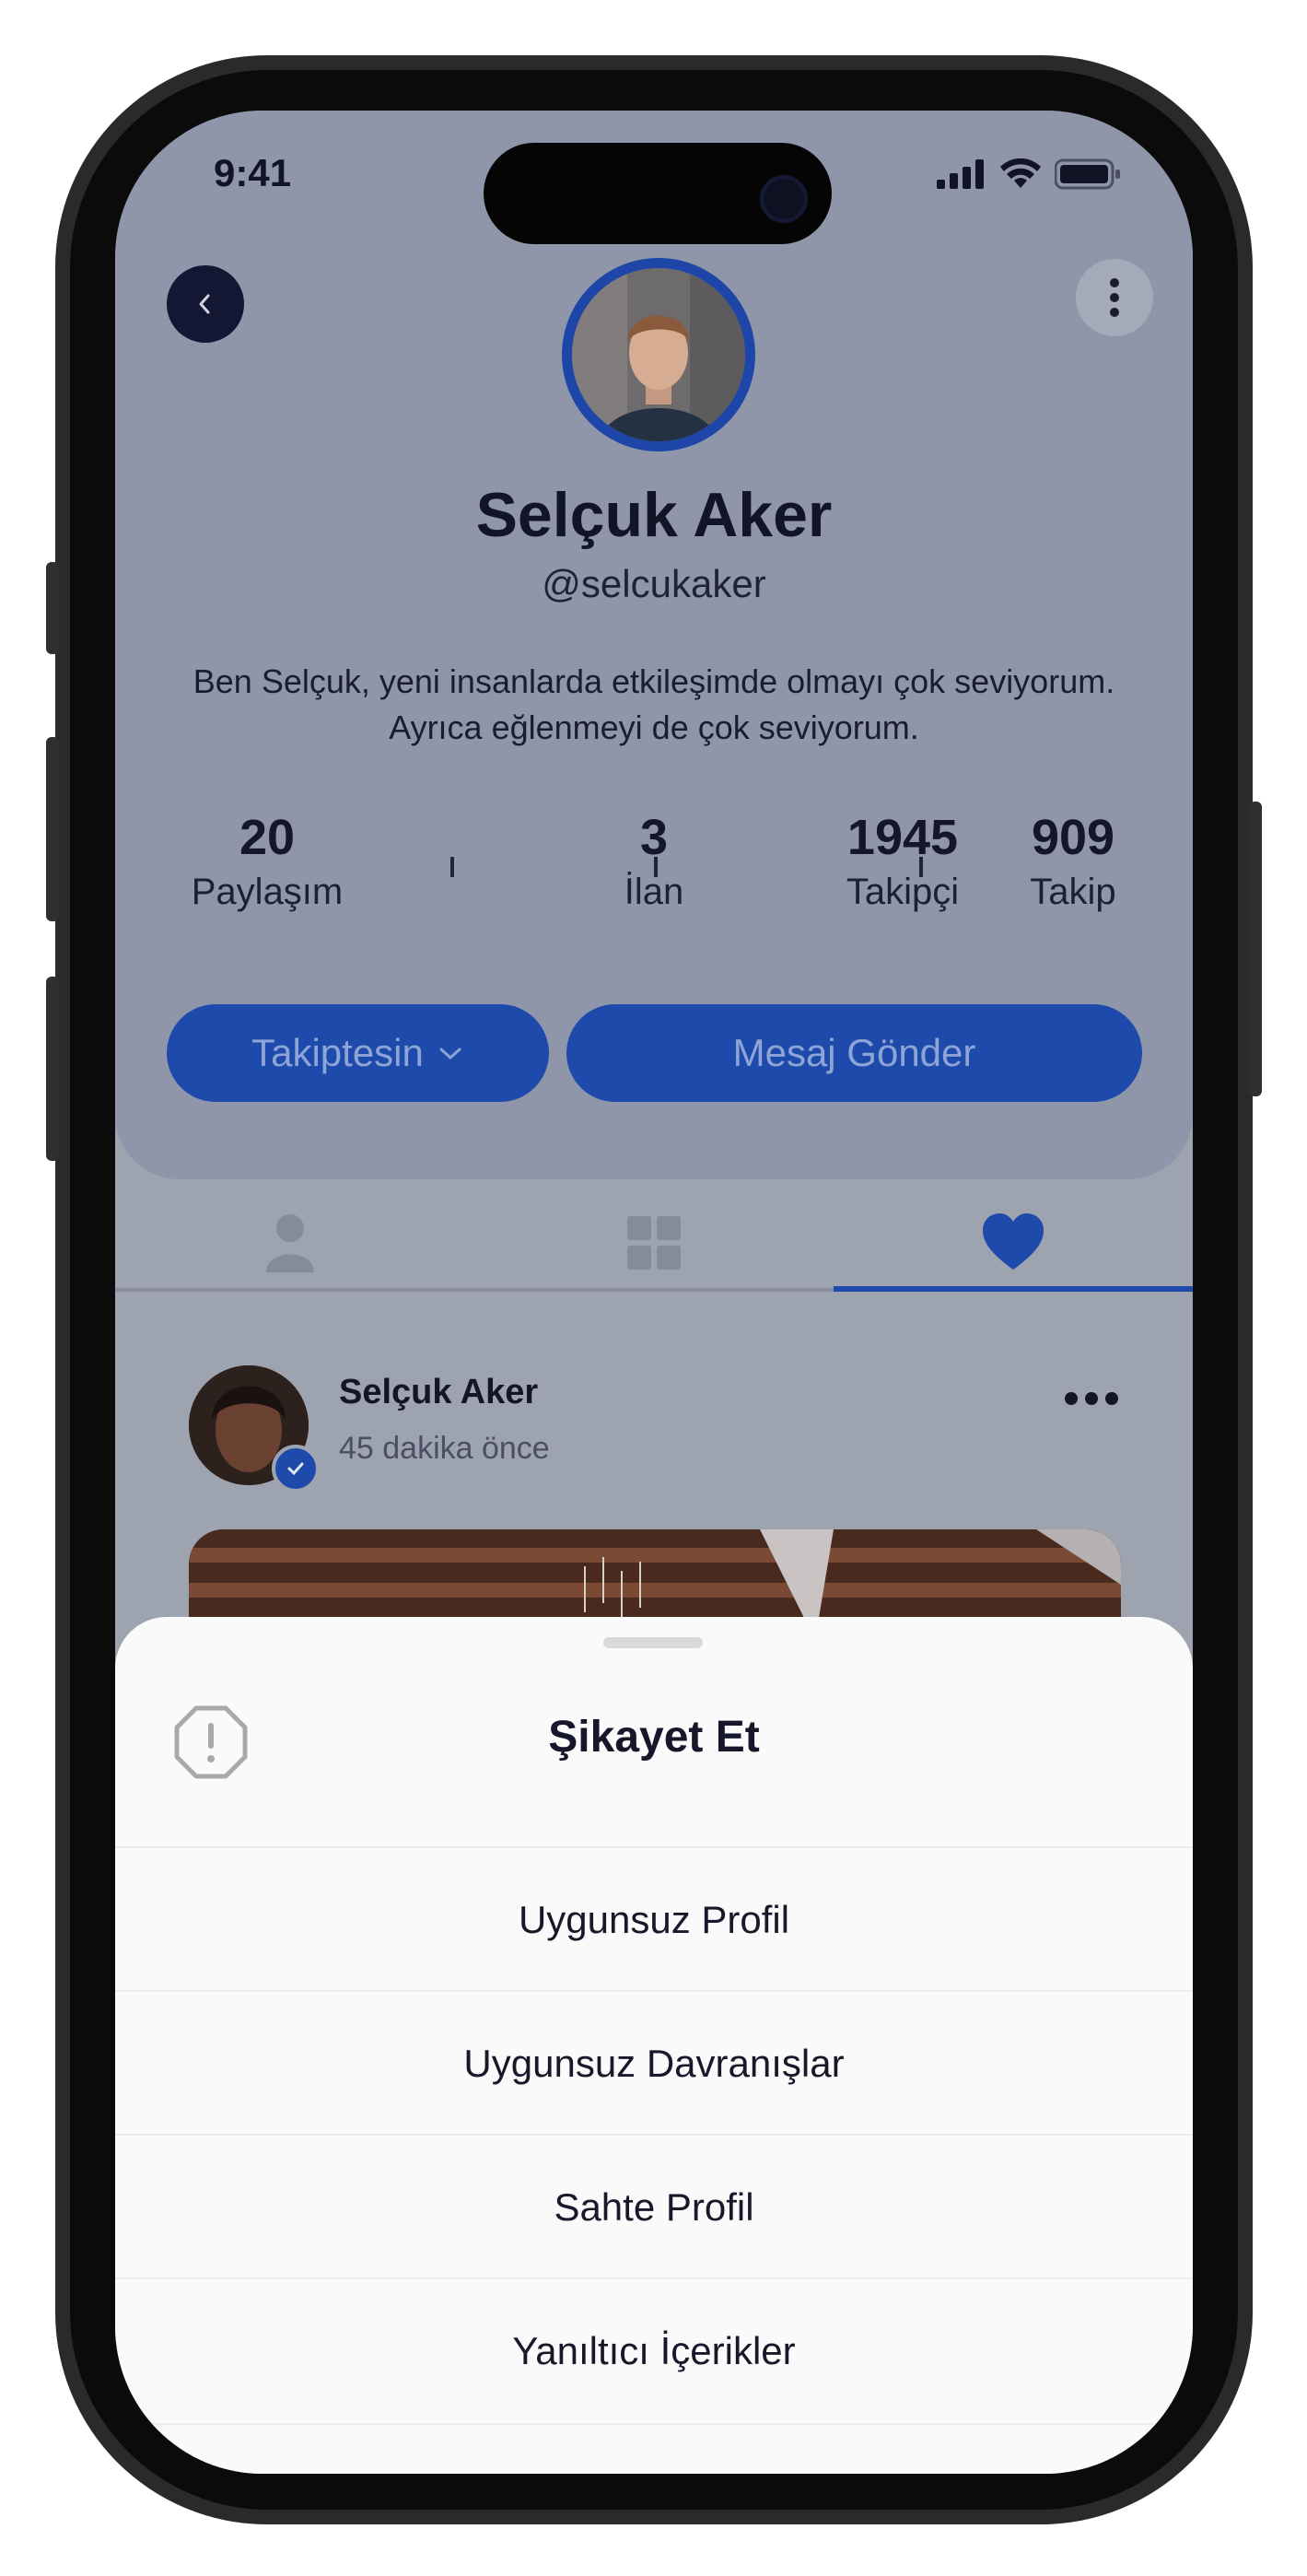  Describe the element at coordinates (654, 2206) in the screenshot. I see `report-option-fake-profile: Sahte Profil` at that location.